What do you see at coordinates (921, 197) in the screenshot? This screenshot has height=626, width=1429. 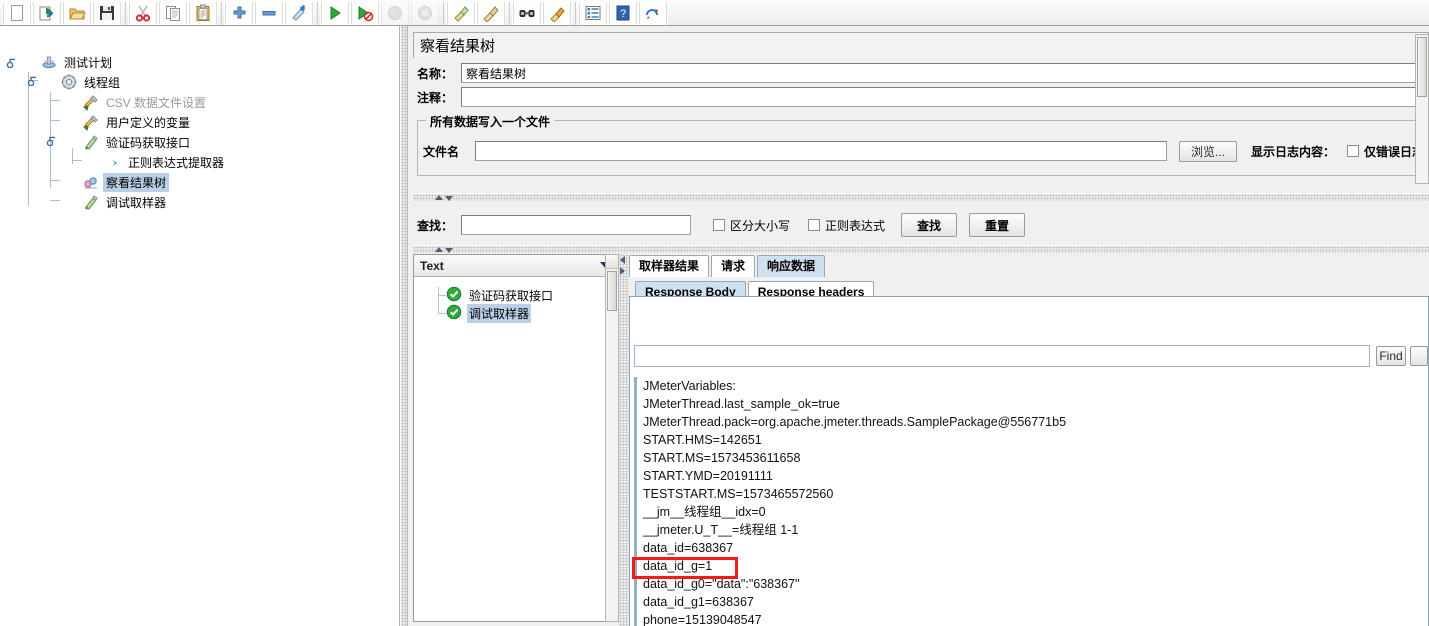 I see `upper-split-divider` at bounding box center [921, 197].